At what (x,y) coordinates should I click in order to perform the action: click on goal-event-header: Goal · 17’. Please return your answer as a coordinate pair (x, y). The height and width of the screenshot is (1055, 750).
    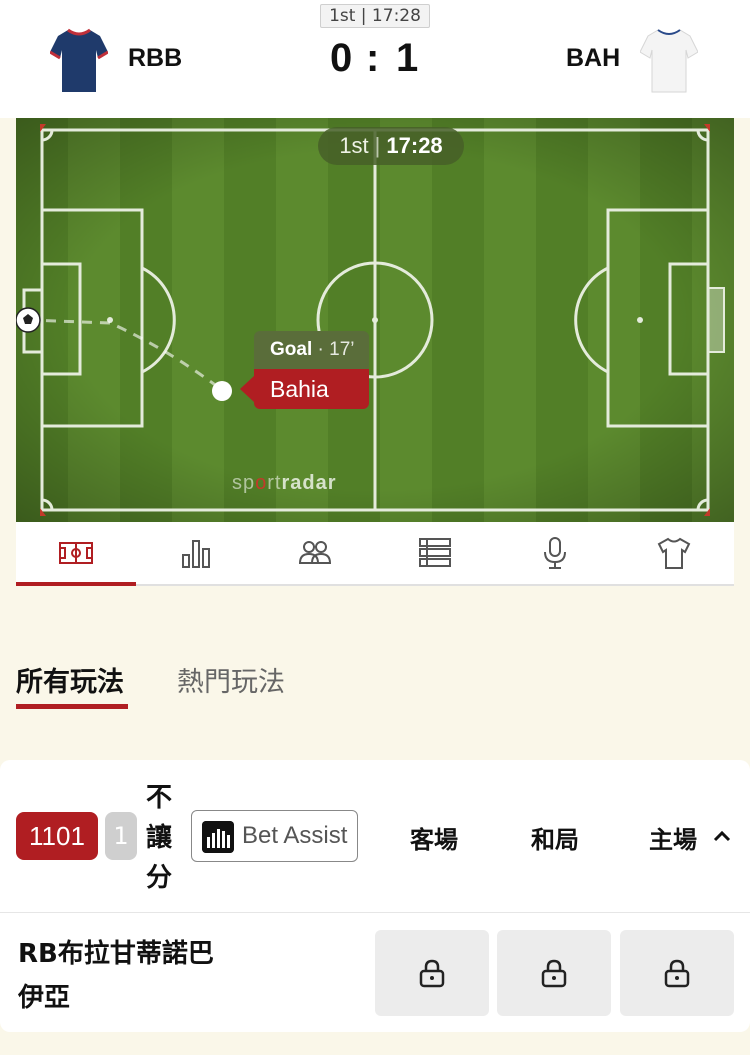
    Looking at the image, I should click on (311, 350).